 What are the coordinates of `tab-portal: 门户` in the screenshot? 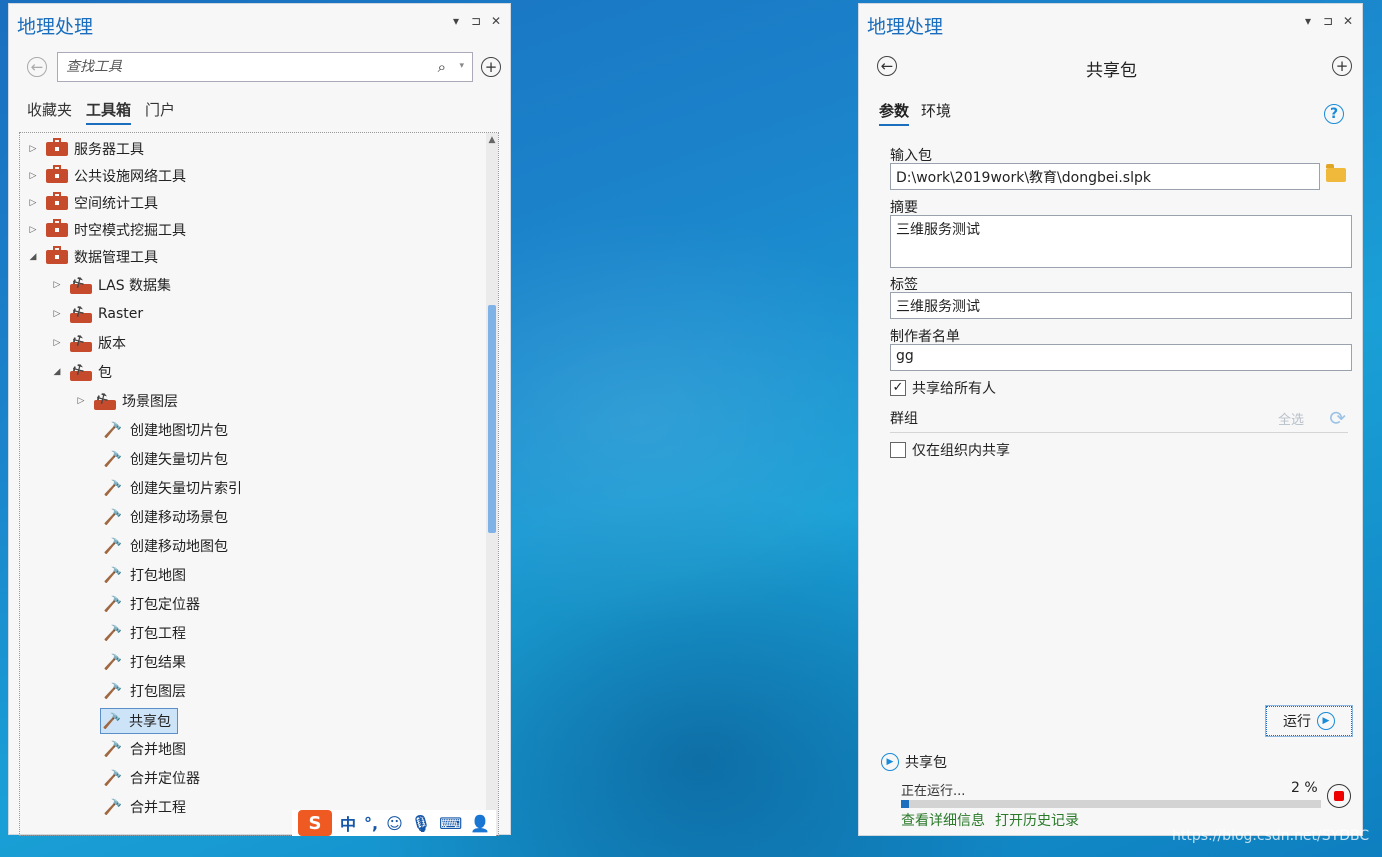 It's located at (160, 112).